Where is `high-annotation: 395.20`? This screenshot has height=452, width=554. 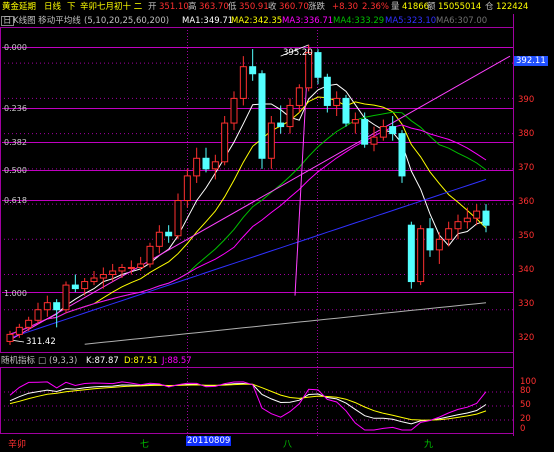 high-annotation: 395.20 is located at coordinates (298, 53).